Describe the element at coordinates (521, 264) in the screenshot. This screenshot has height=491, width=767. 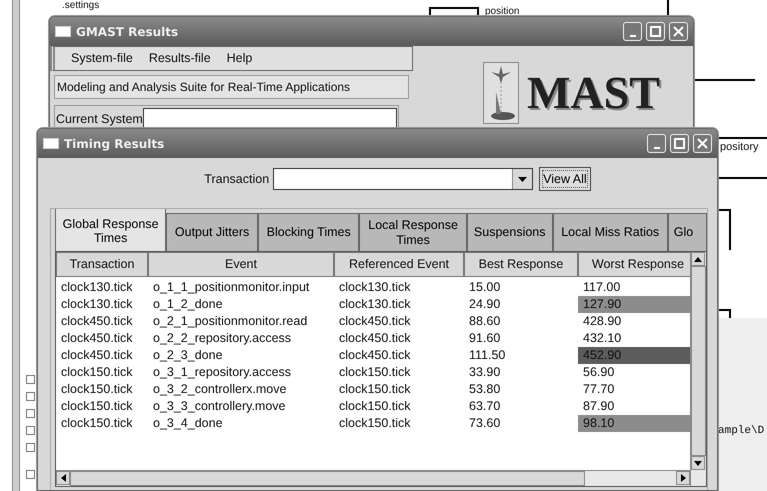
I see `column-header: Best Response` at that location.